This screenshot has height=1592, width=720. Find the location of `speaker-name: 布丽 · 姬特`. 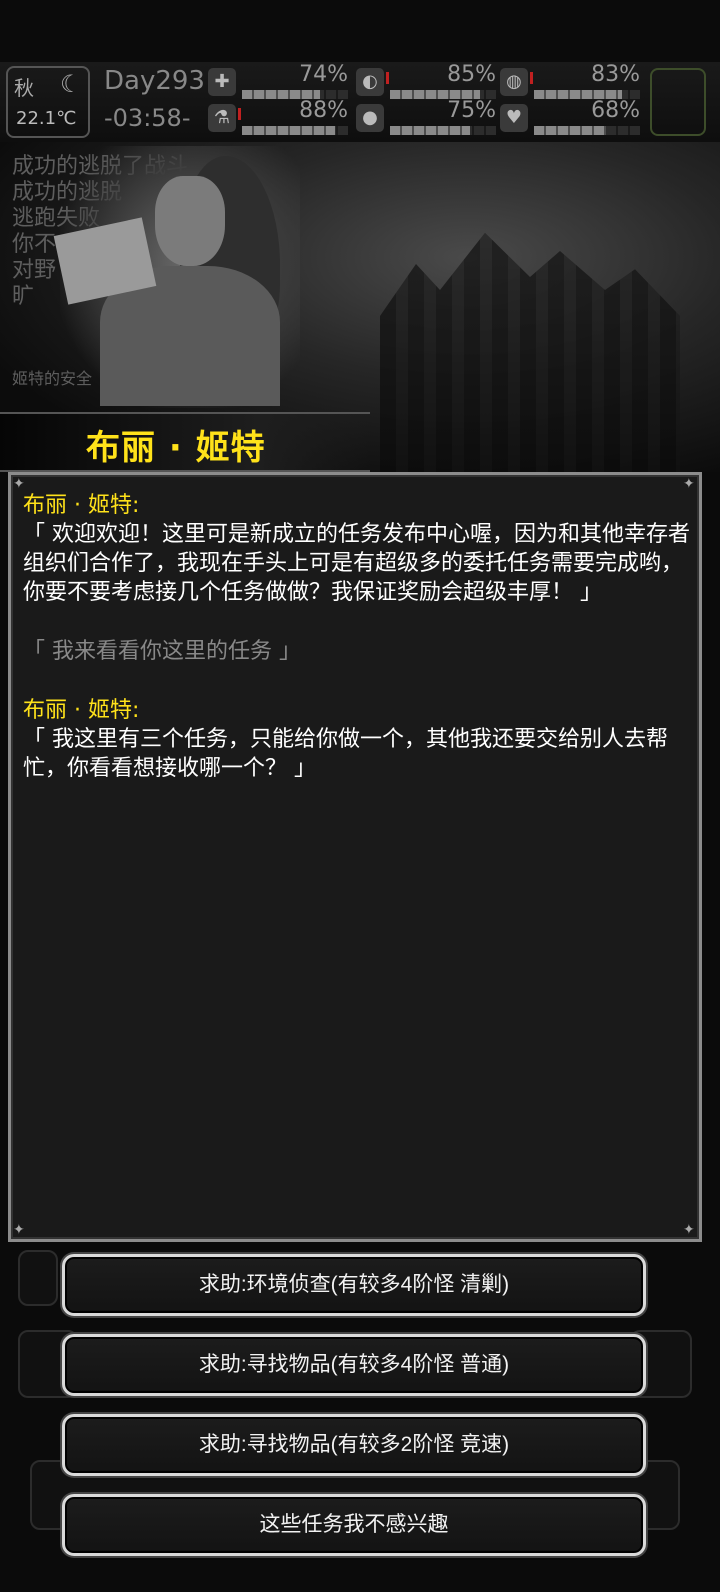

speaker-name: 布丽 · 姬特 is located at coordinates (176, 448).